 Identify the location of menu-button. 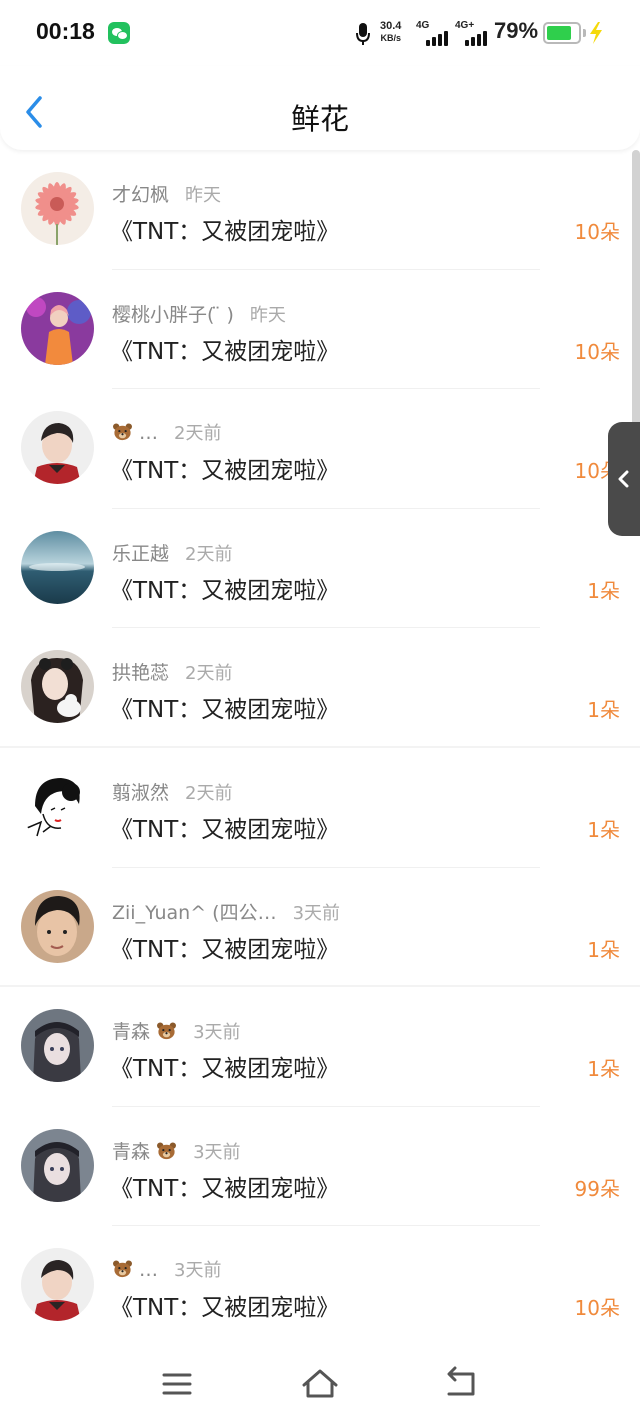
(178, 1384).